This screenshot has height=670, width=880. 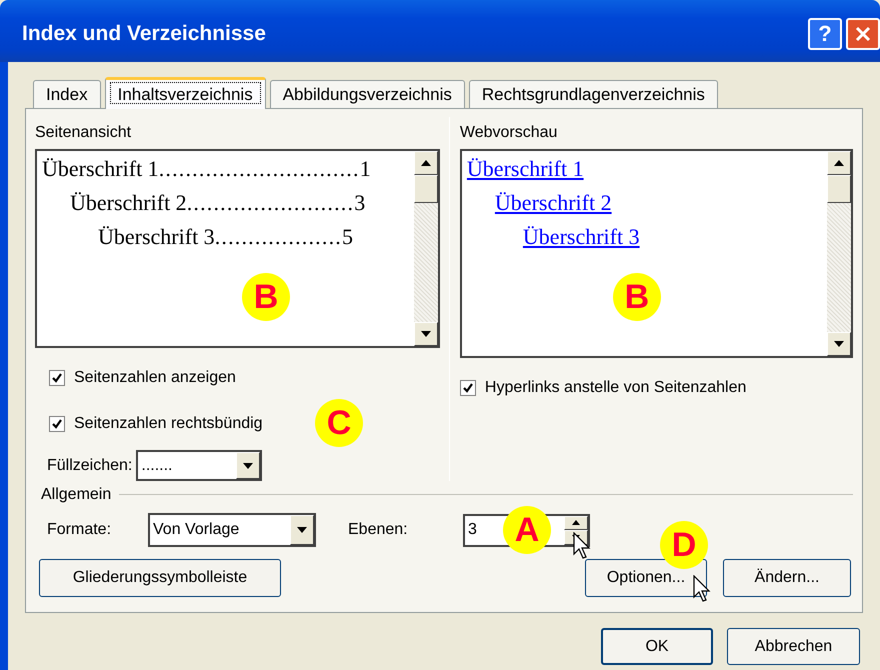 What do you see at coordinates (156, 237) in the screenshot?
I see `toc-heading: Überschrift 3` at bounding box center [156, 237].